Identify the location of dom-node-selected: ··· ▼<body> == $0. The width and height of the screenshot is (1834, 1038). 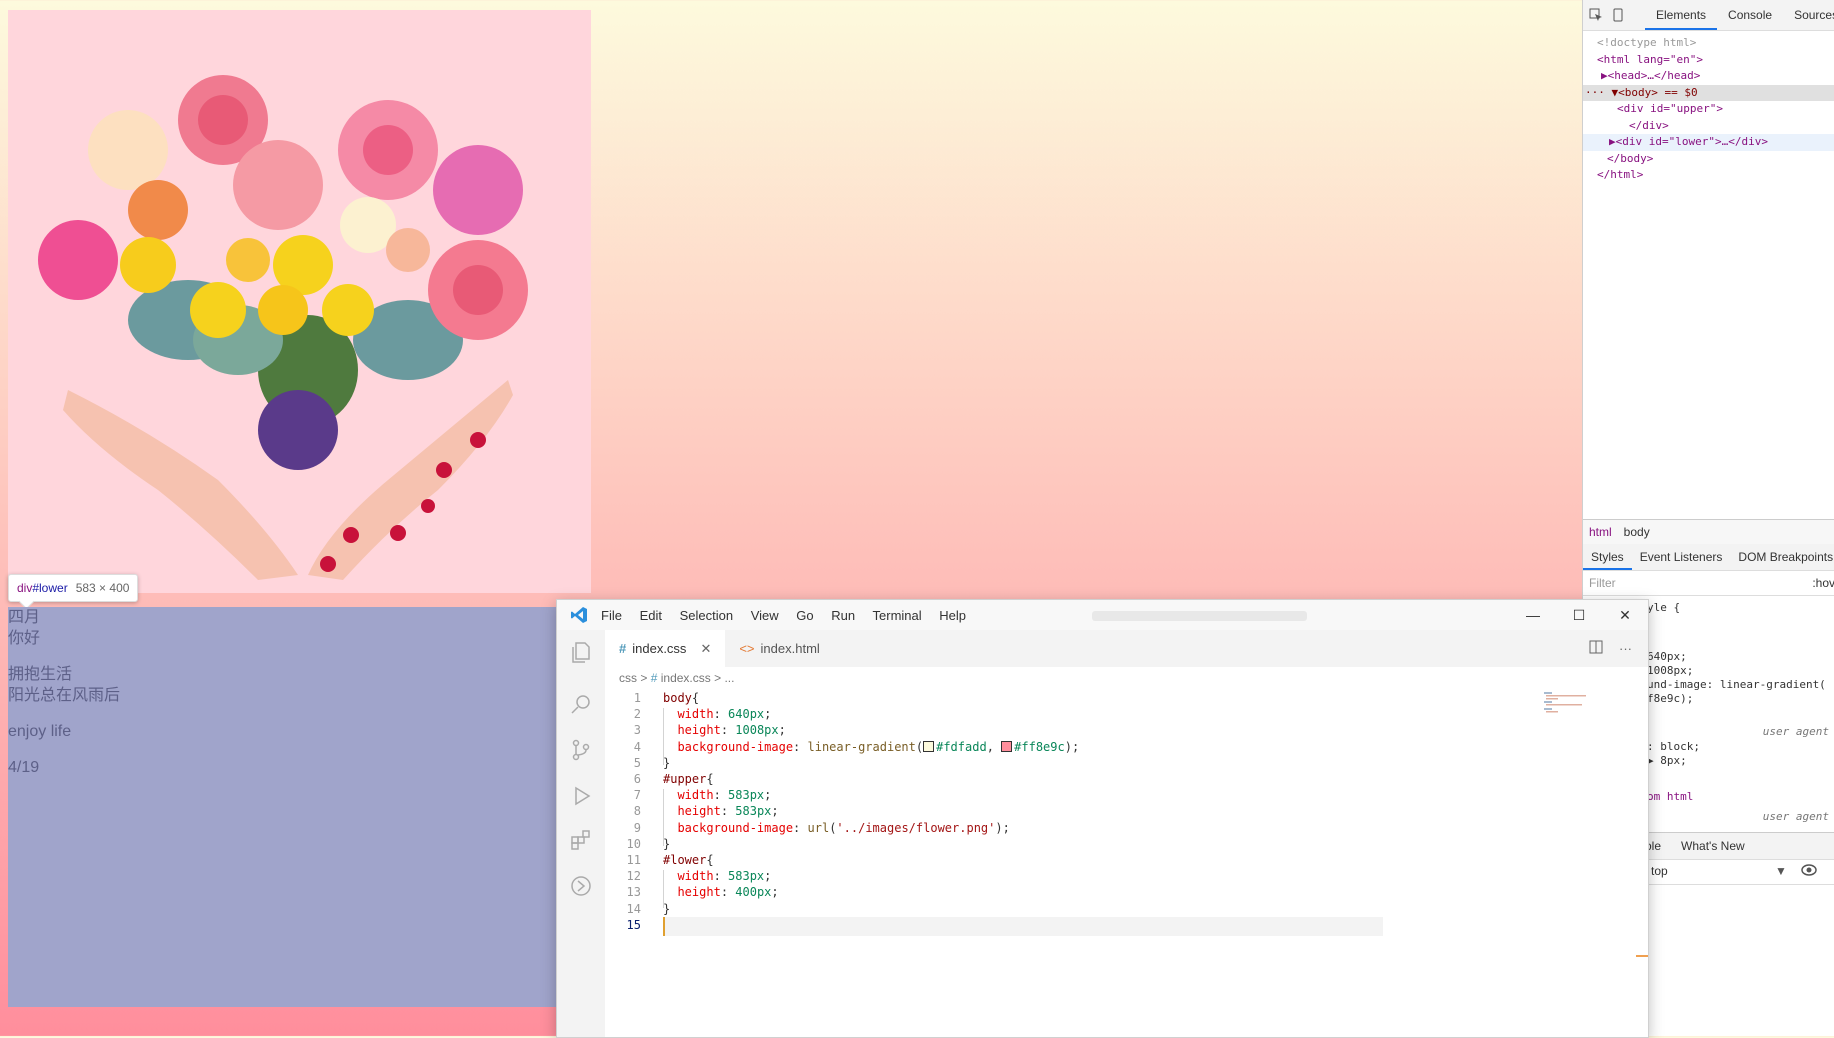
(1708, 92).